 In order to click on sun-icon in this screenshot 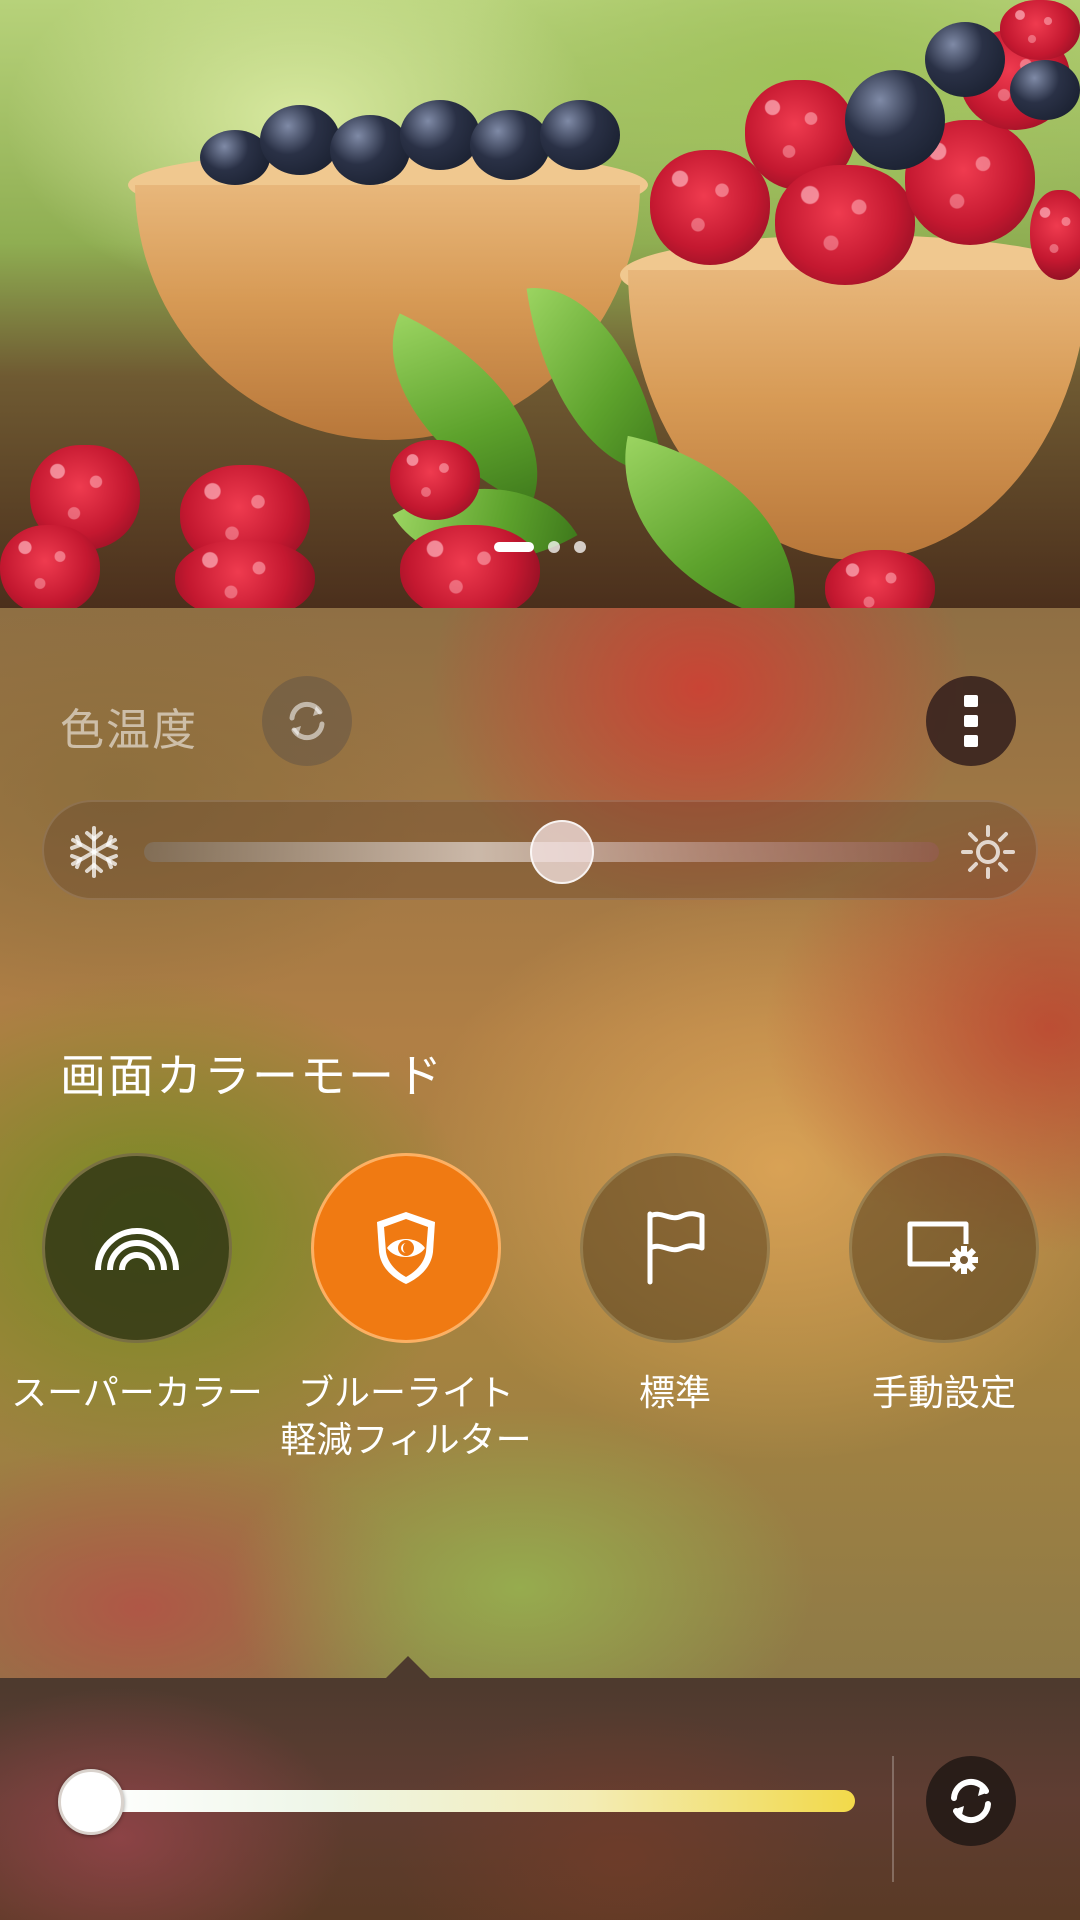, I will do `click(988, 852)`.